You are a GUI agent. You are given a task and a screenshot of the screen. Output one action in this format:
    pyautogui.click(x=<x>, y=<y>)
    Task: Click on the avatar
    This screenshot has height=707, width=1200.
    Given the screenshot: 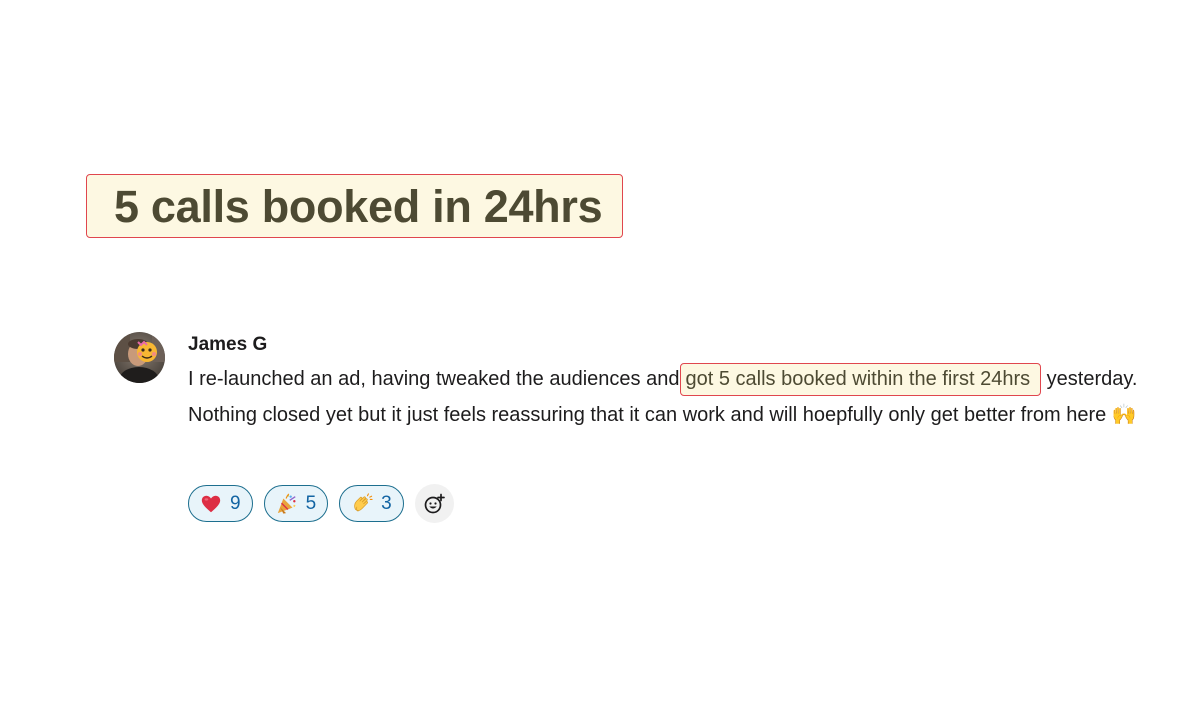 What is the action you would take?
    pyautogui.click(x=139, y=357)
    